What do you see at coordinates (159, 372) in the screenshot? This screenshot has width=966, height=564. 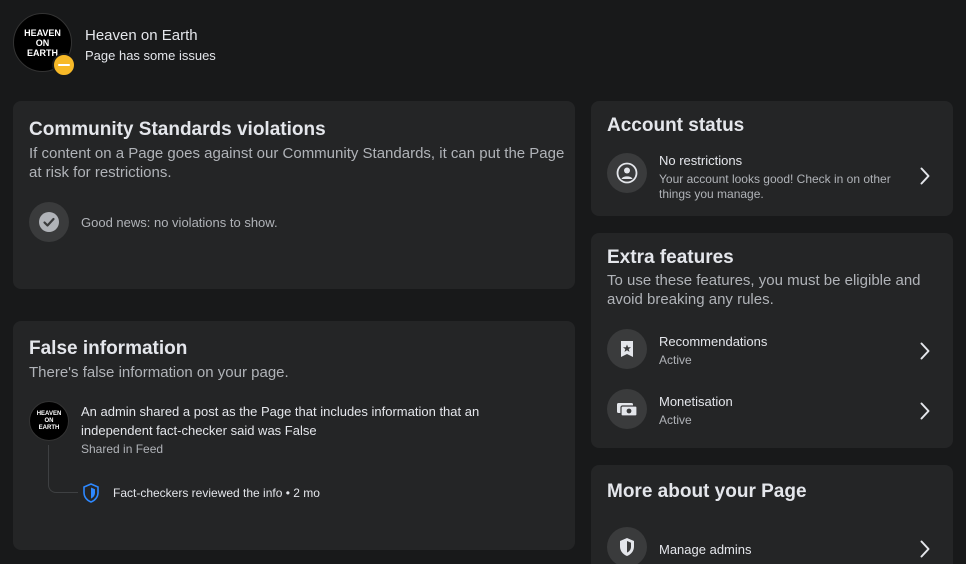 I see `false-info-description: There's false information on your page.` at bounding box center [159, 372].